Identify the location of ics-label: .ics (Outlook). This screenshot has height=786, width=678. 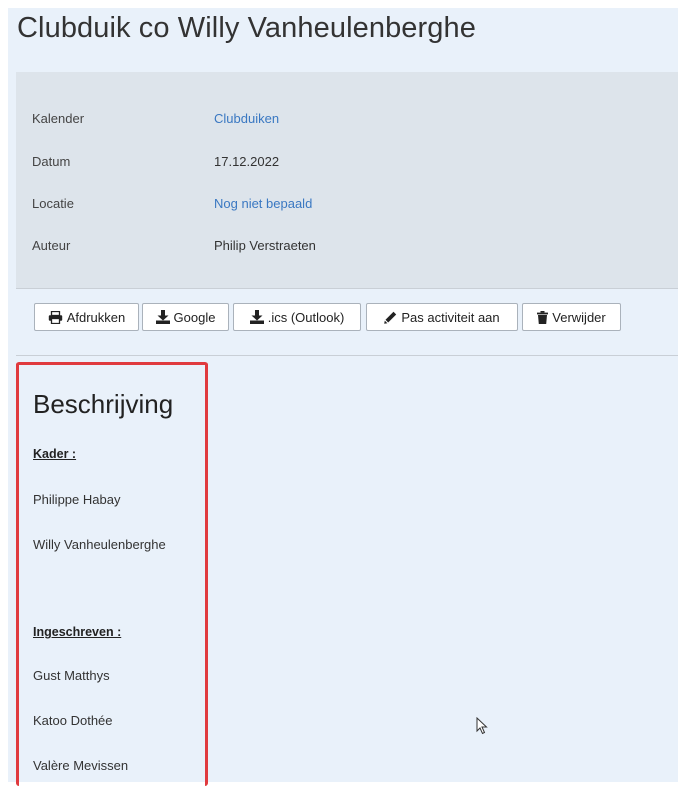
(306, 317).